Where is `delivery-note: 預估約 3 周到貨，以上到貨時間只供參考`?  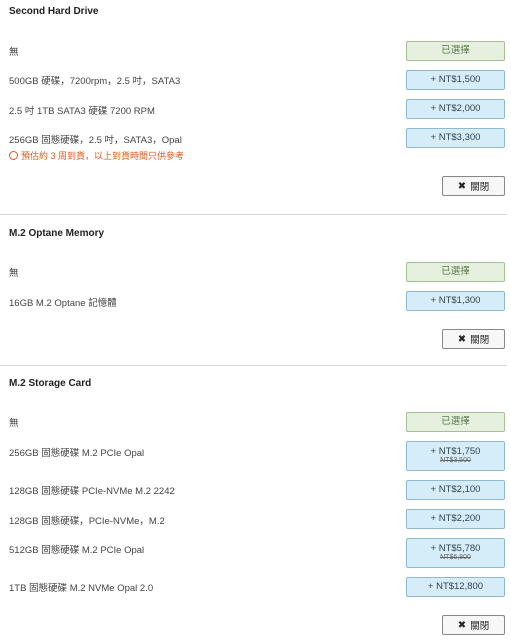 delivery-note: 預估約 3 周到貨，以上到貨時間只供參考 is located at coordinates (96, 155).